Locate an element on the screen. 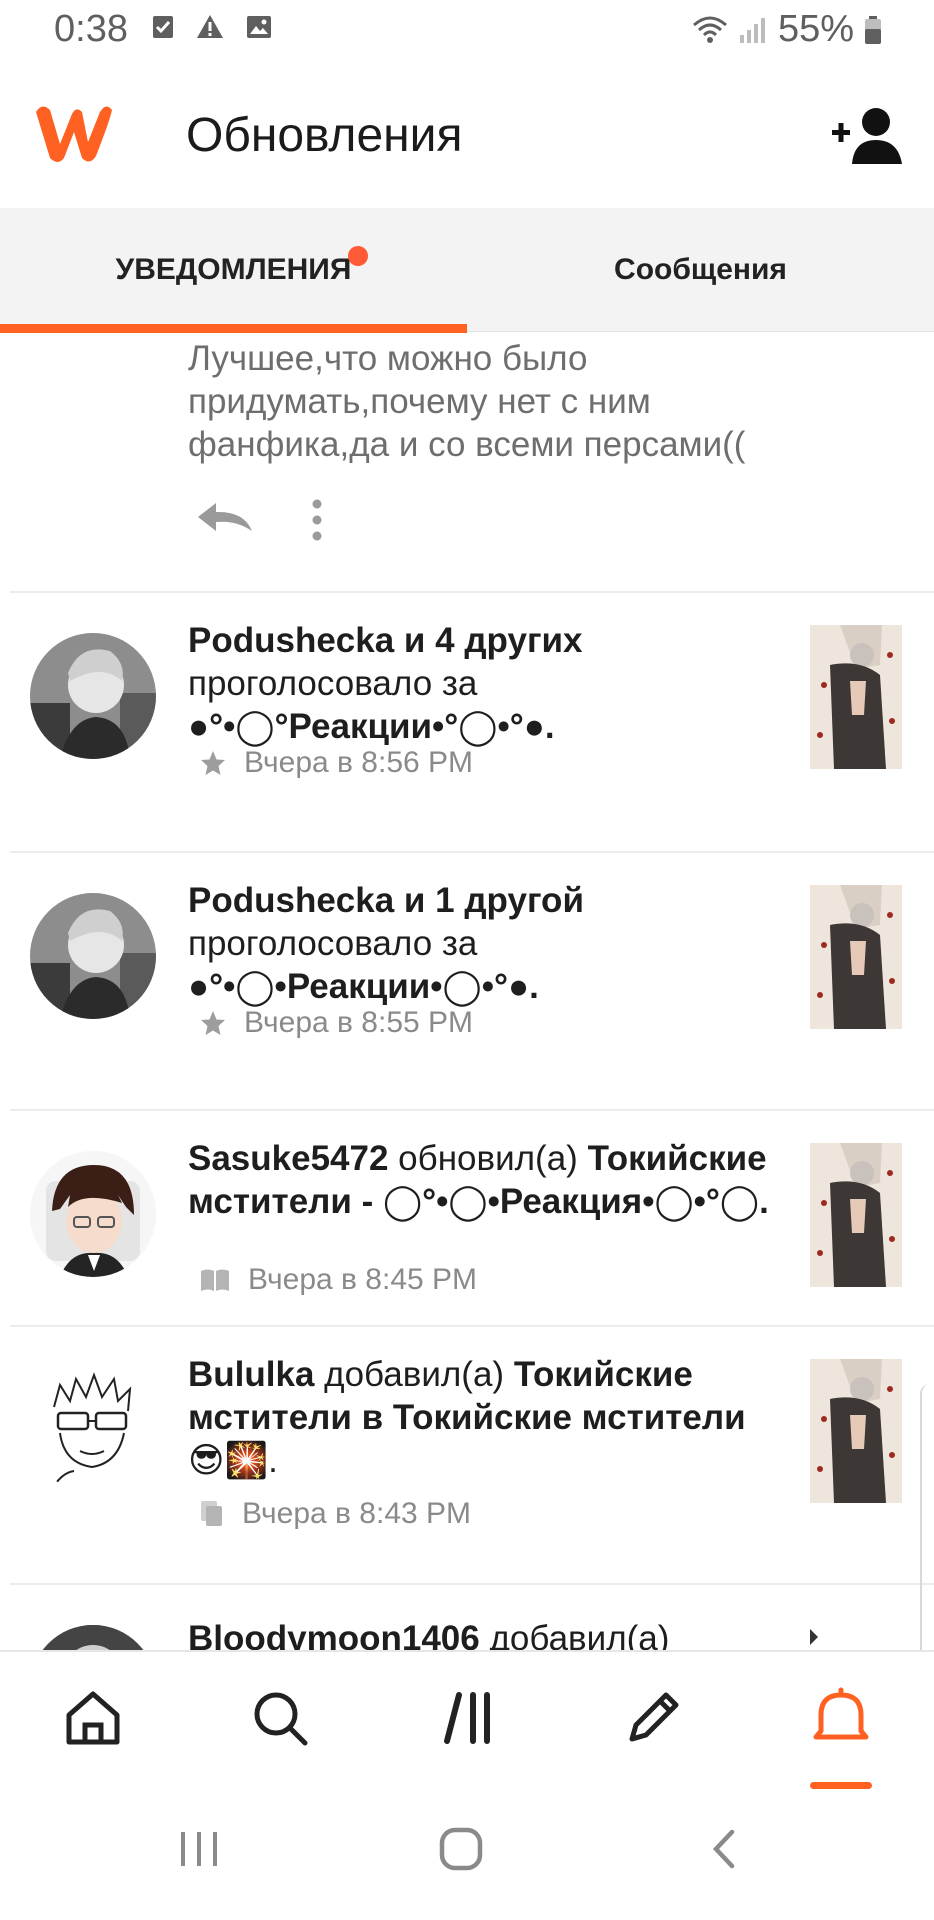  nav-search is located at coordinates (280, 1718).